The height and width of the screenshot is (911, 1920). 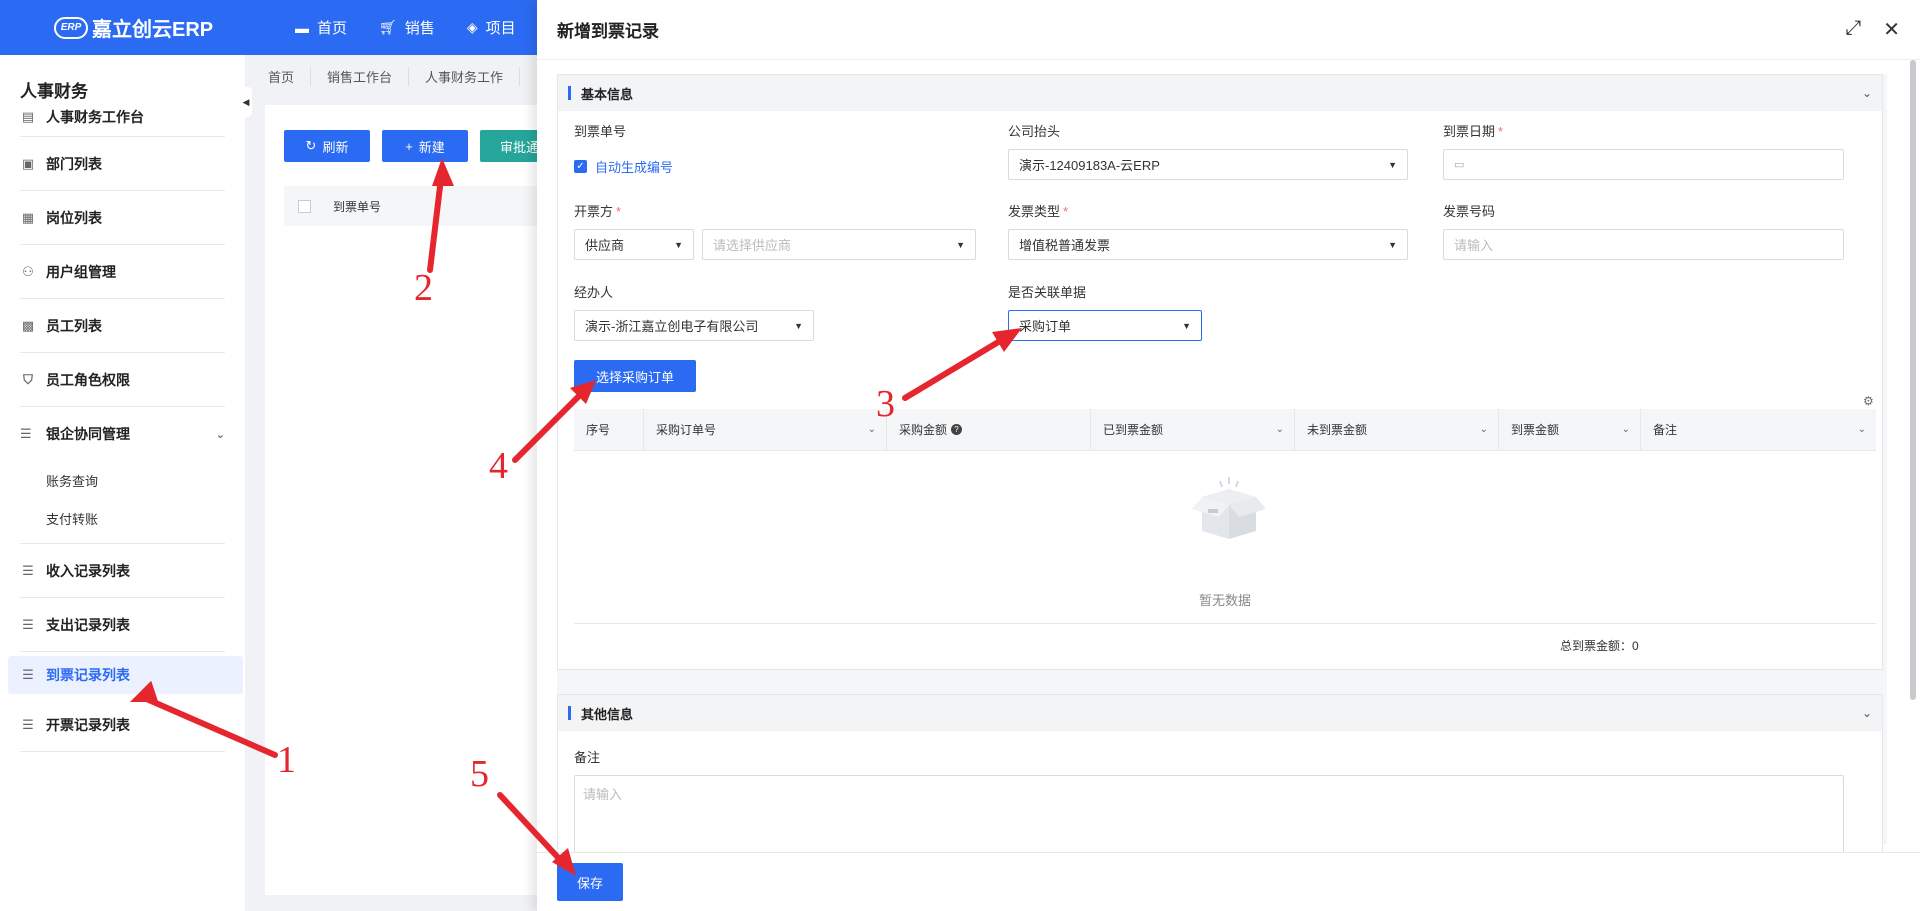 I want to click on column-label: 采购订单号, so click(x=686, y=430).